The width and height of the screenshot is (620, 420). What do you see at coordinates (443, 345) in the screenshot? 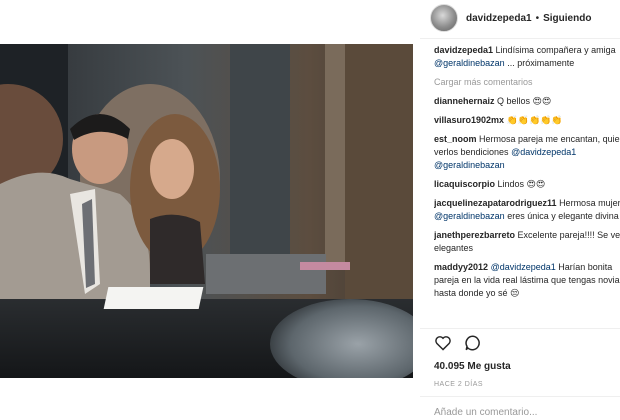
I see `heart-icon` at bounding box center [443, 345].